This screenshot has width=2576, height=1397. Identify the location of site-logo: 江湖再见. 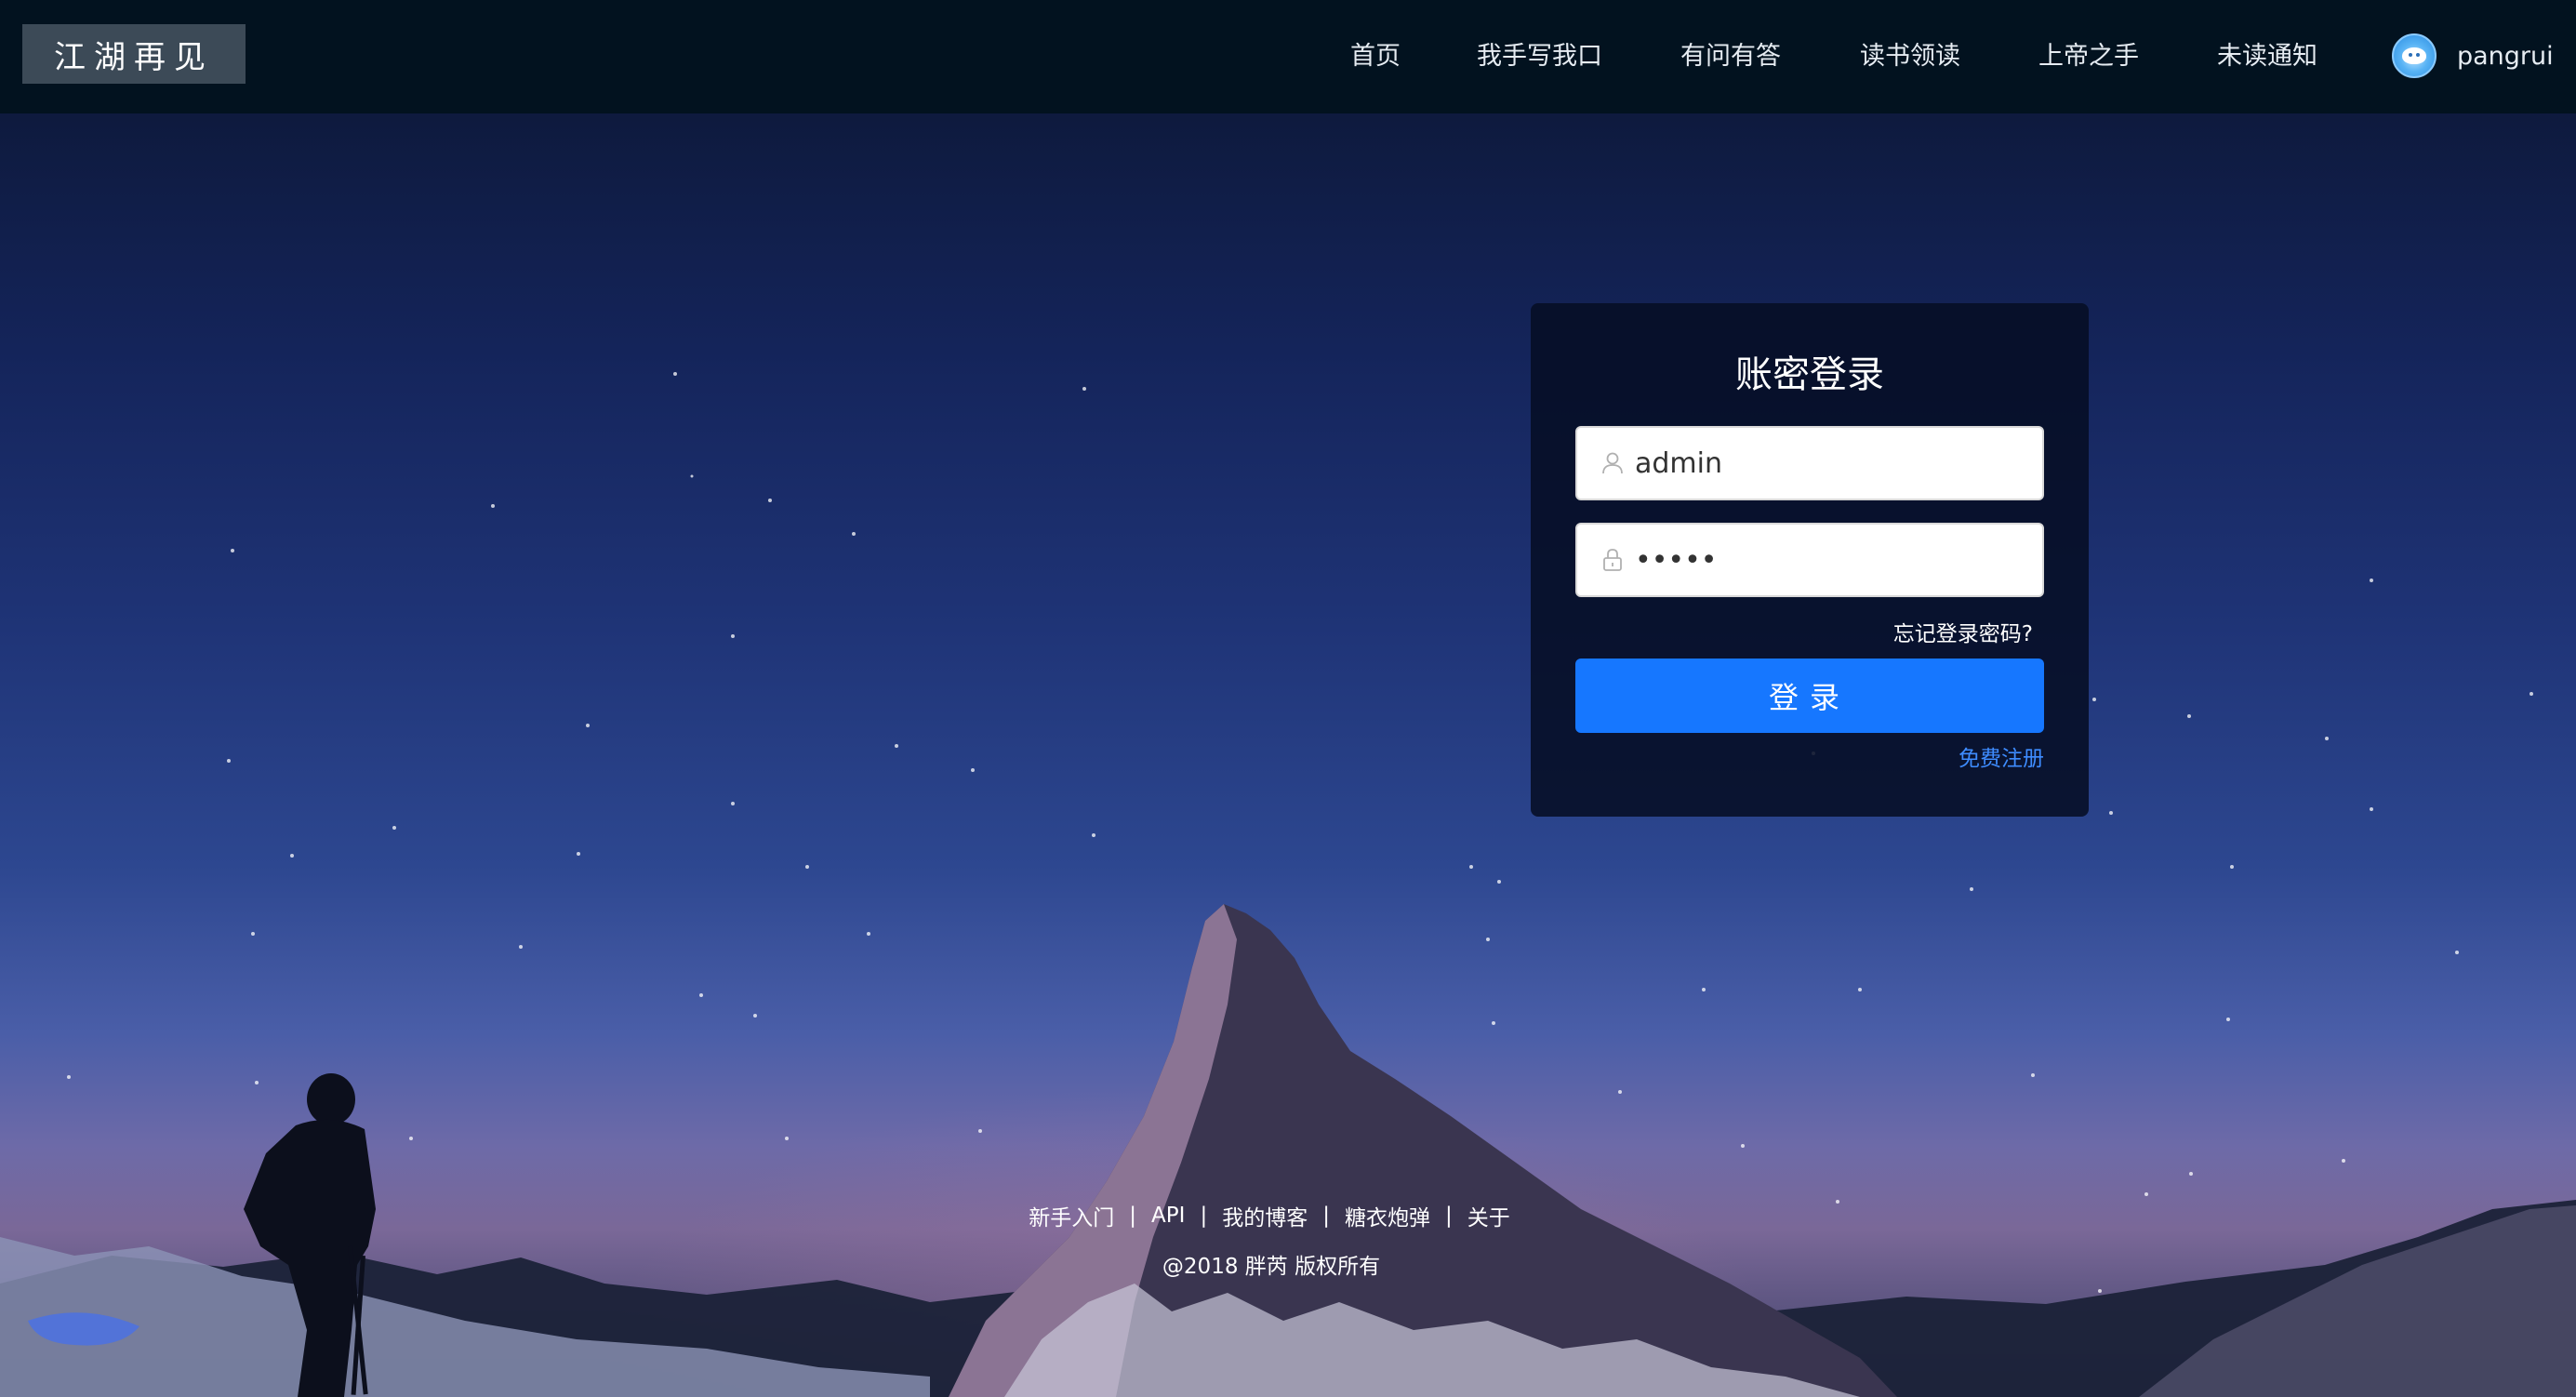
(134, 54).